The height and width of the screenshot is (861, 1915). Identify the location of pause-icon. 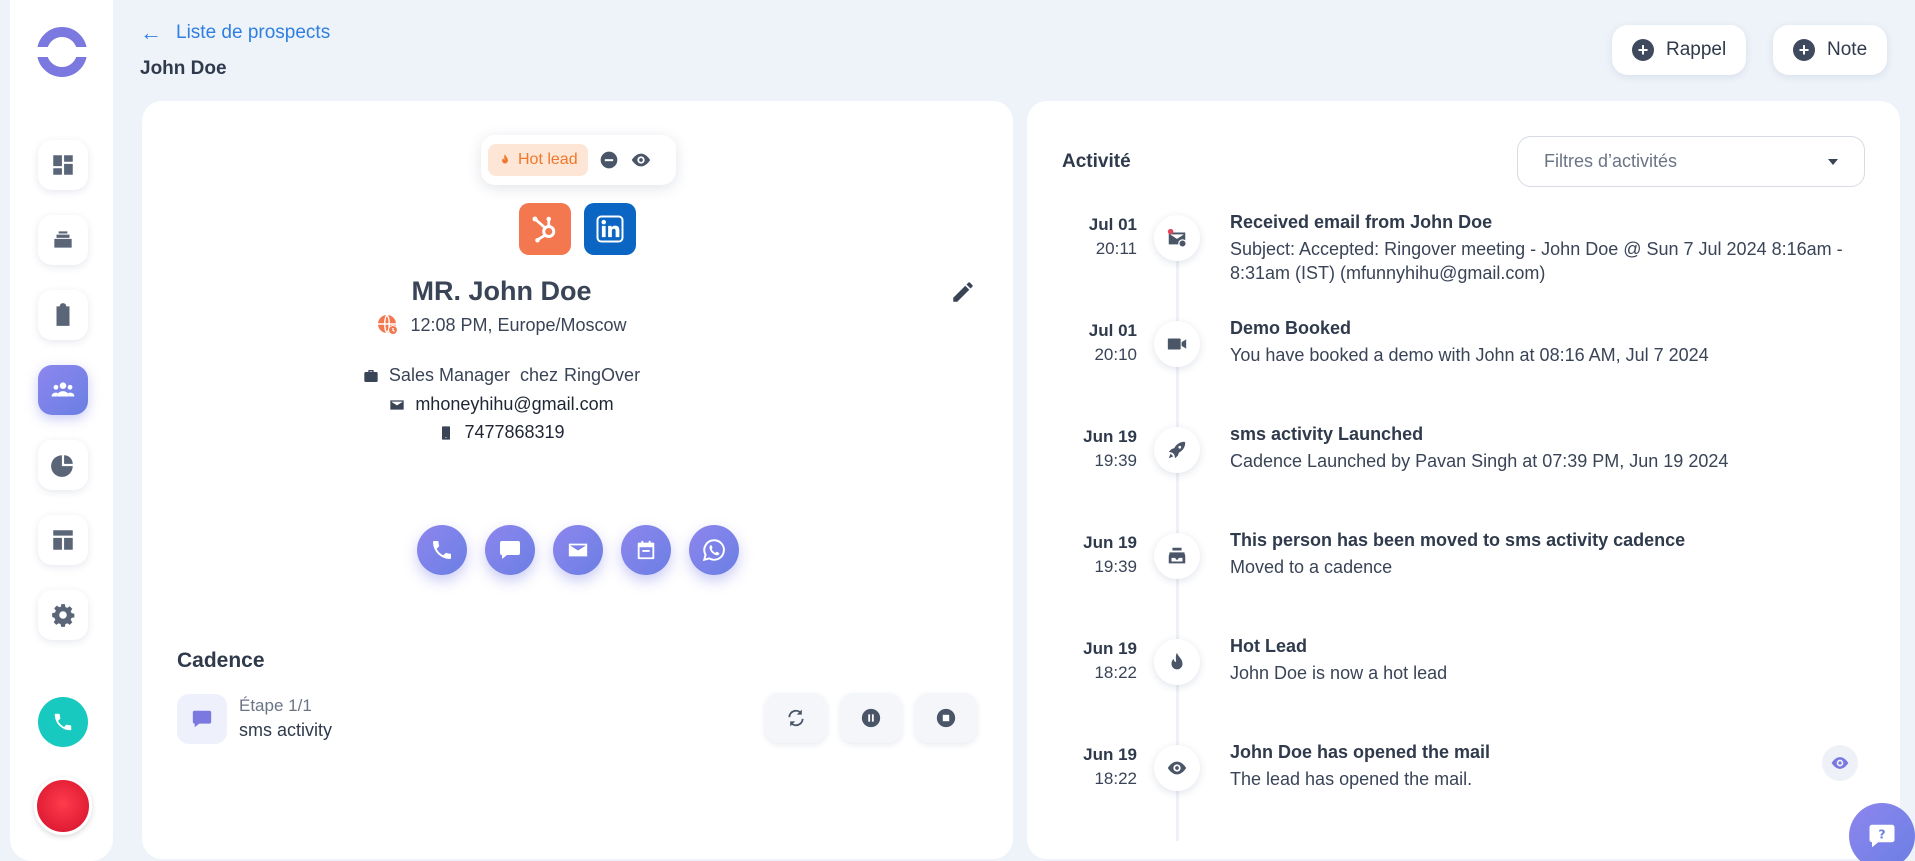
(871, 718).